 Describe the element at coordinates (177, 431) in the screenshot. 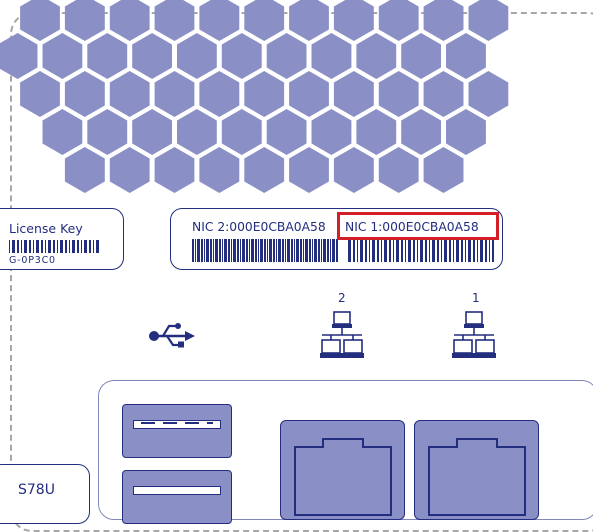

I see `usb-port-upper` at that location.